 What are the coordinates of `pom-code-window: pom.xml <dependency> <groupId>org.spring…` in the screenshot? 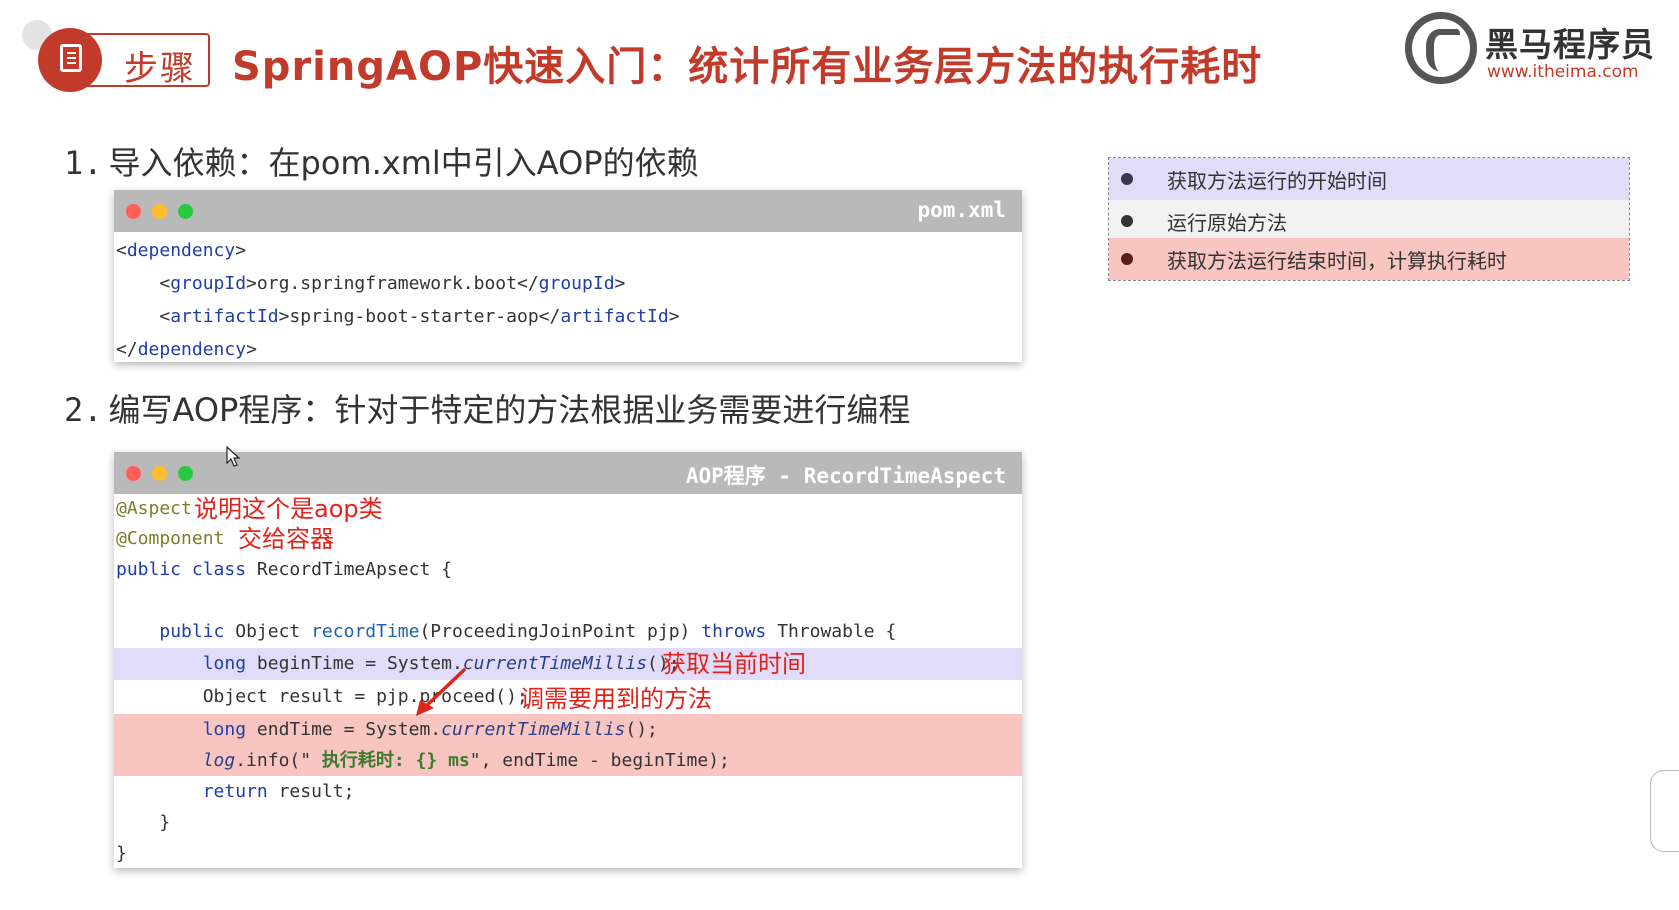 It's located at (568, 276).